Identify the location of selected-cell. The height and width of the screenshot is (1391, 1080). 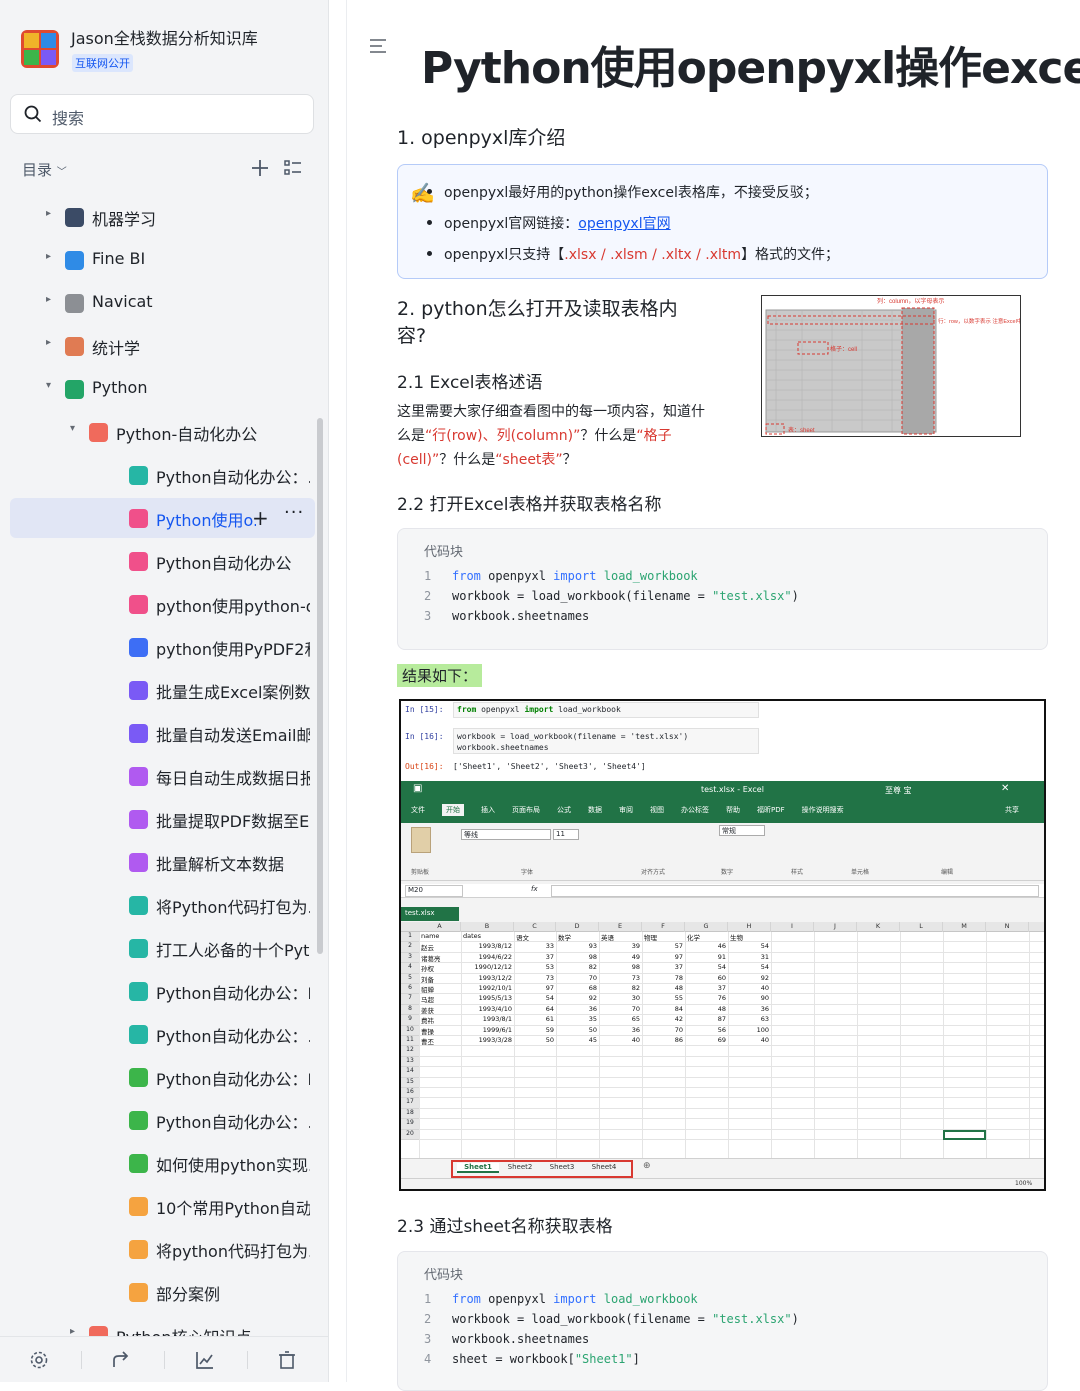
(964, 1134).